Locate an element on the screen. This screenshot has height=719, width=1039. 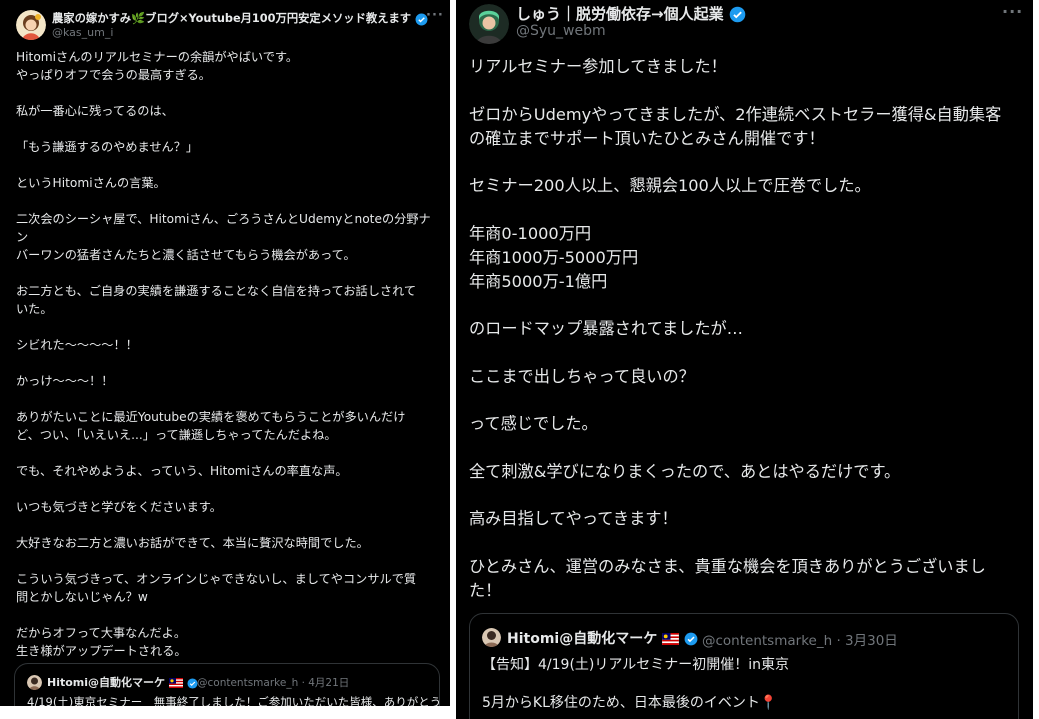
tweet-paragraph: 「もう謙遜するのやめません？」 is located at coordinates (107, 147).